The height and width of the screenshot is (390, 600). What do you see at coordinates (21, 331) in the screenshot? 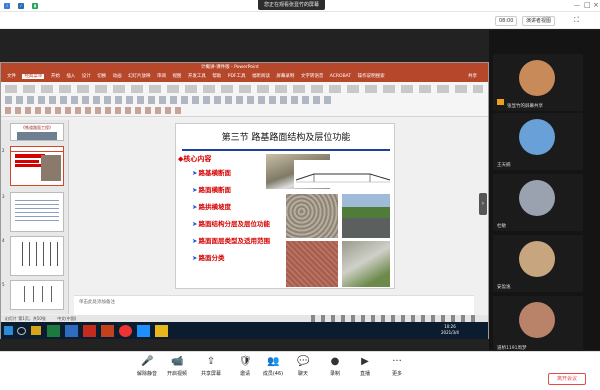
I see `search-icon` at bounding box center [21, 331].